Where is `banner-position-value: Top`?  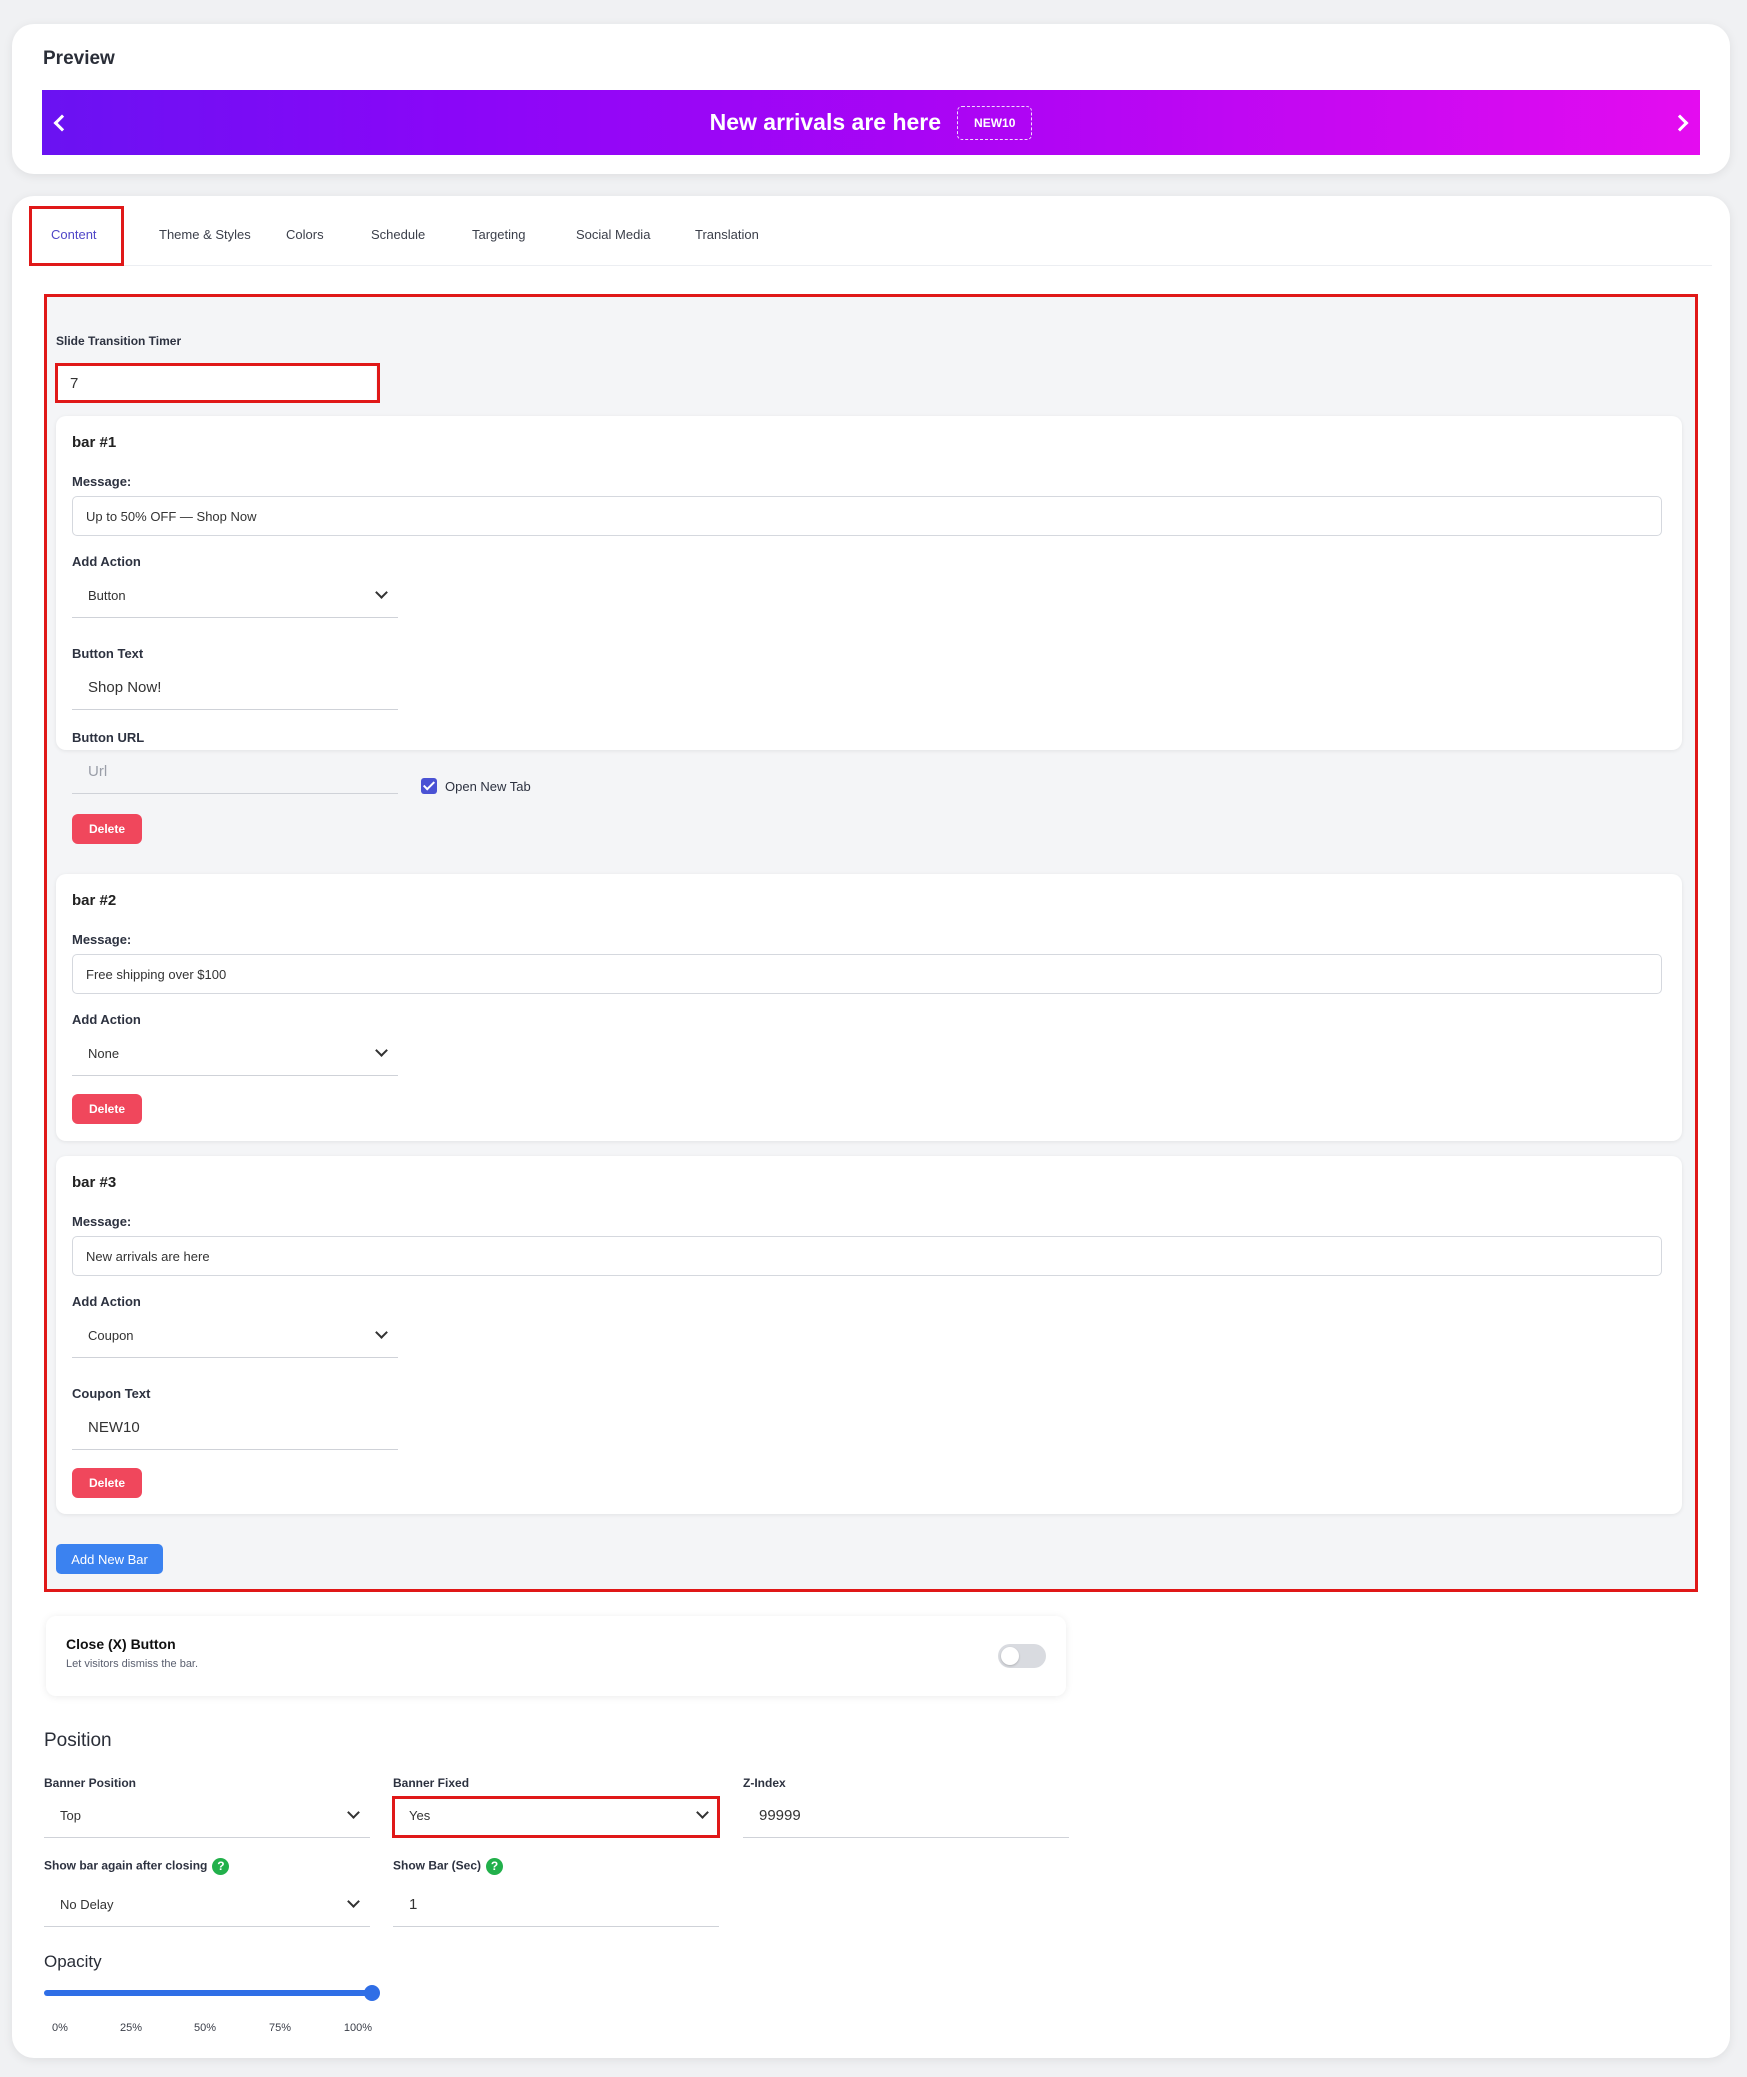
banner-position-value: Top is located at coordinates (70, 1815).